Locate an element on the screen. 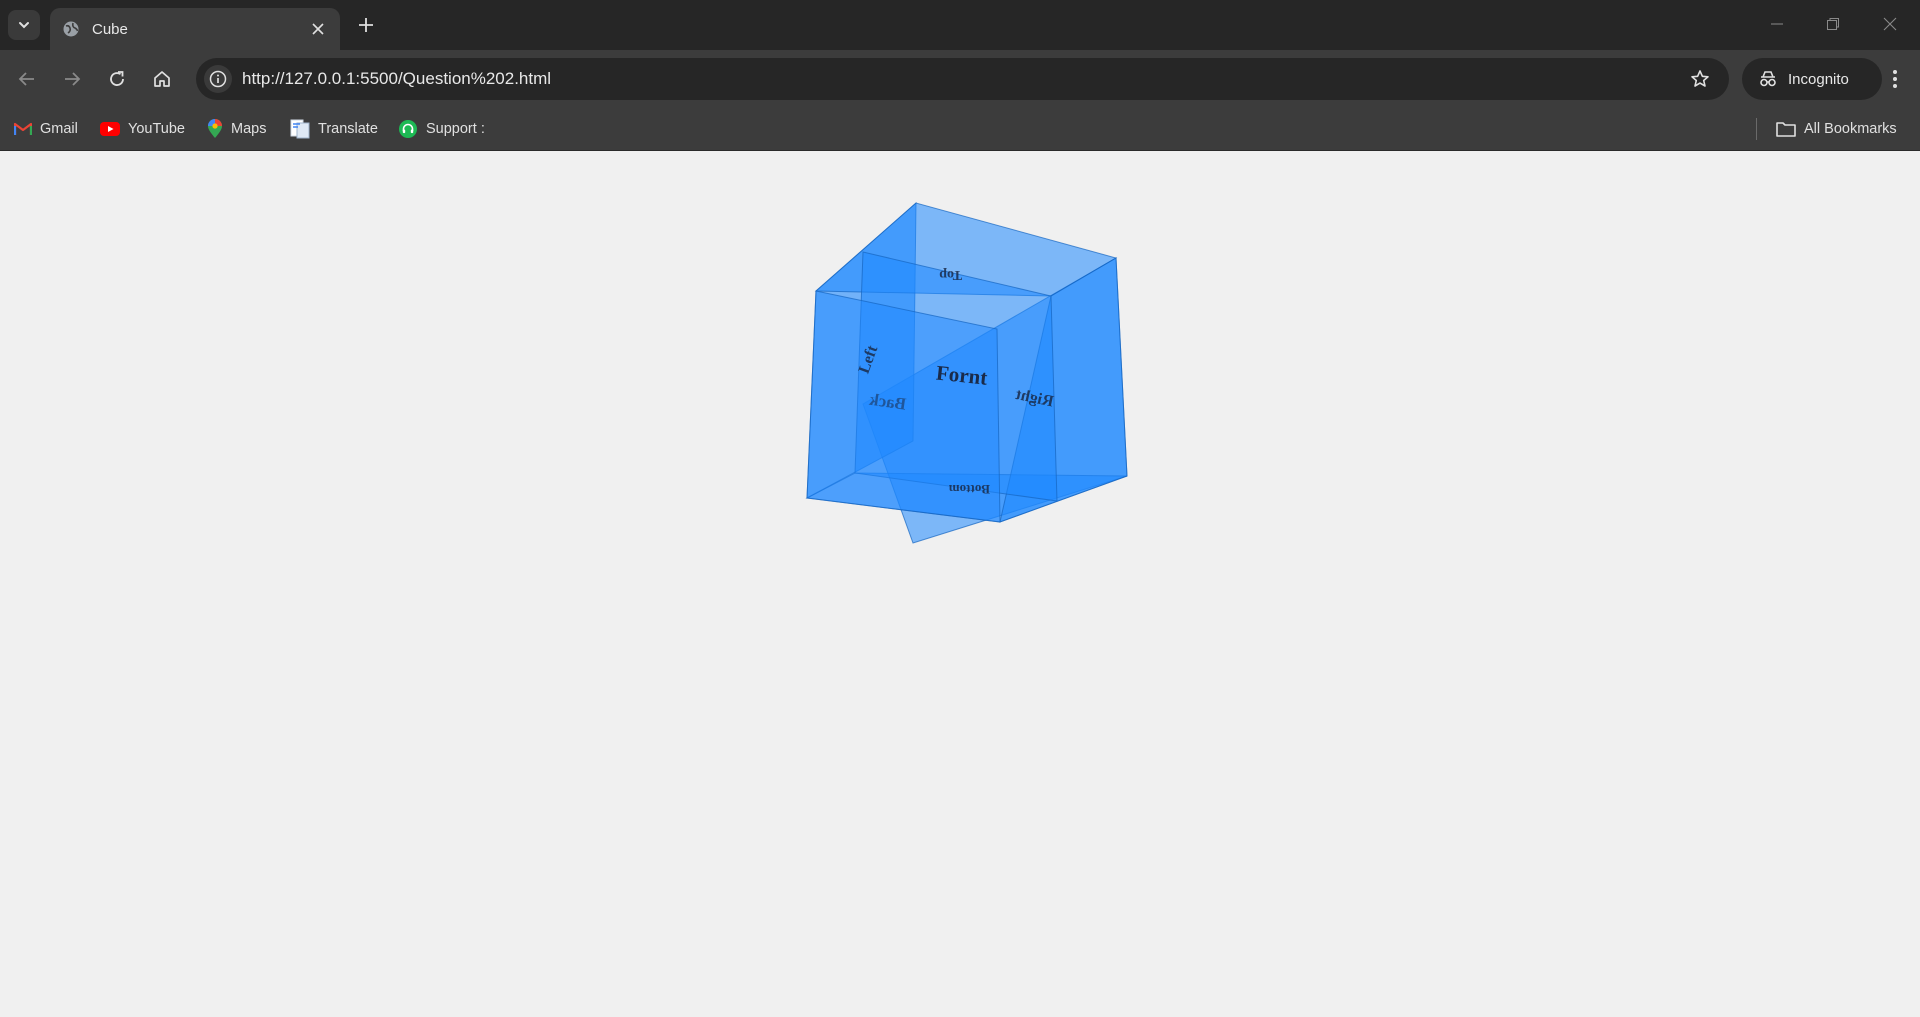 Image resolution: width=1920 pixels, height=1017 pixels. arrow-right-icon is located at coordinates (73, 79).